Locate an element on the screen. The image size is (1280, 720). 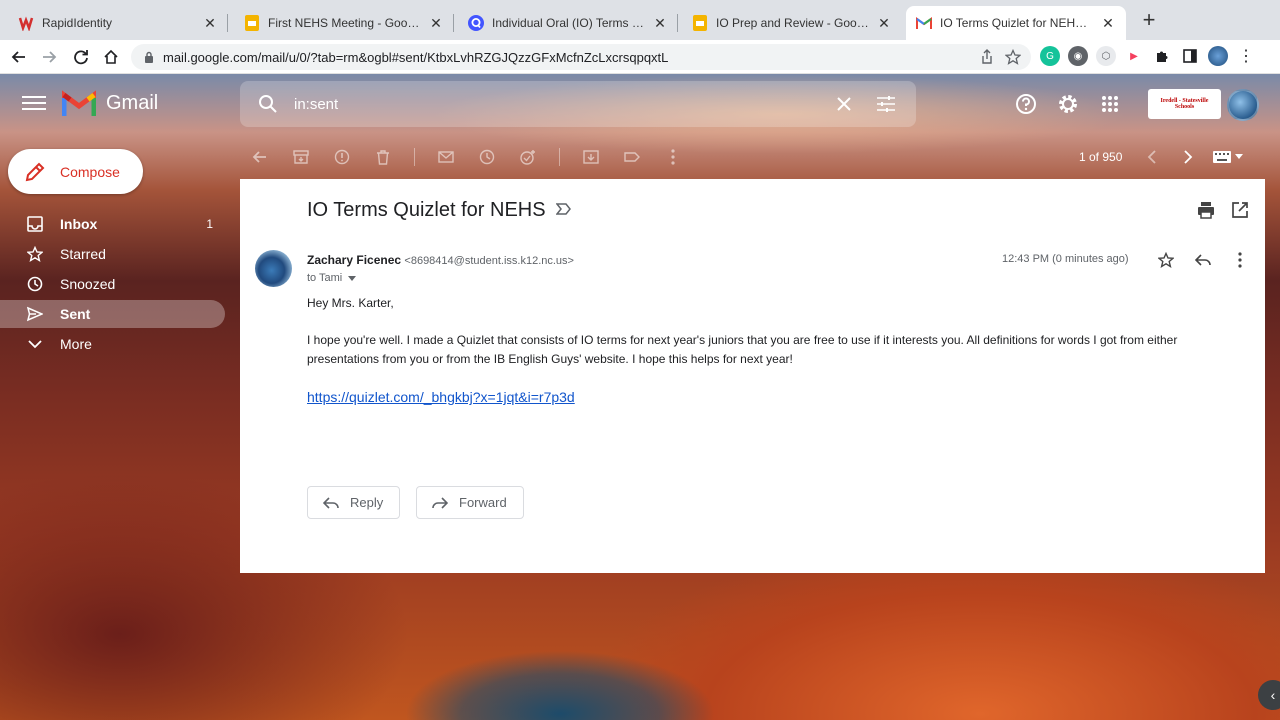
star-icon is located at coordinates (35, 254).